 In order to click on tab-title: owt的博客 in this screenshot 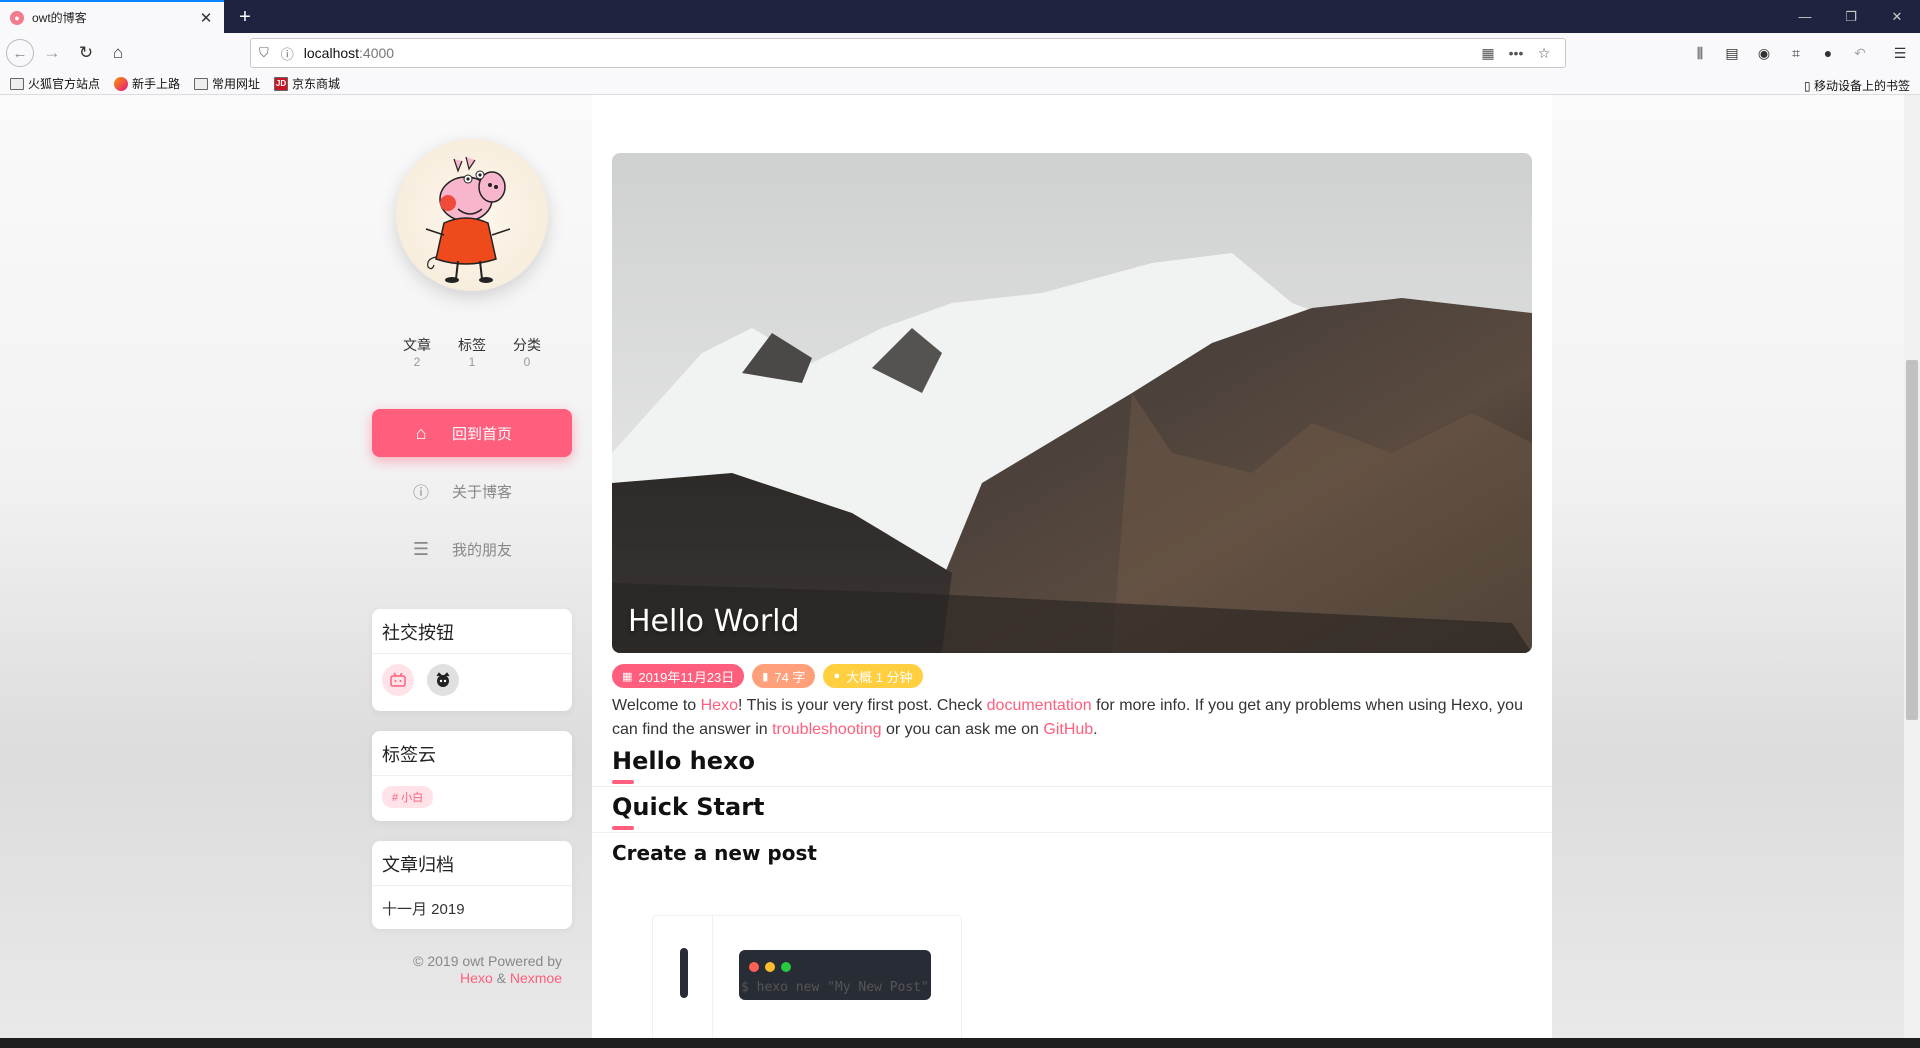, I will do `click(59, 18)`.